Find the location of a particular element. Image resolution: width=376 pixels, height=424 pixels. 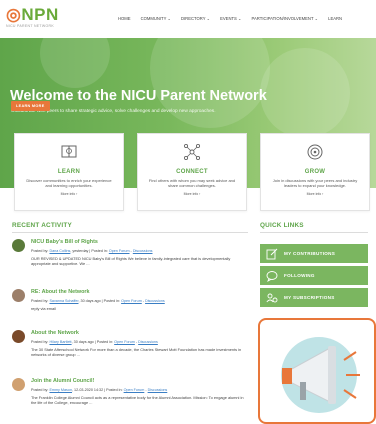

settings-users-icon is located at coordinates (272, 297).